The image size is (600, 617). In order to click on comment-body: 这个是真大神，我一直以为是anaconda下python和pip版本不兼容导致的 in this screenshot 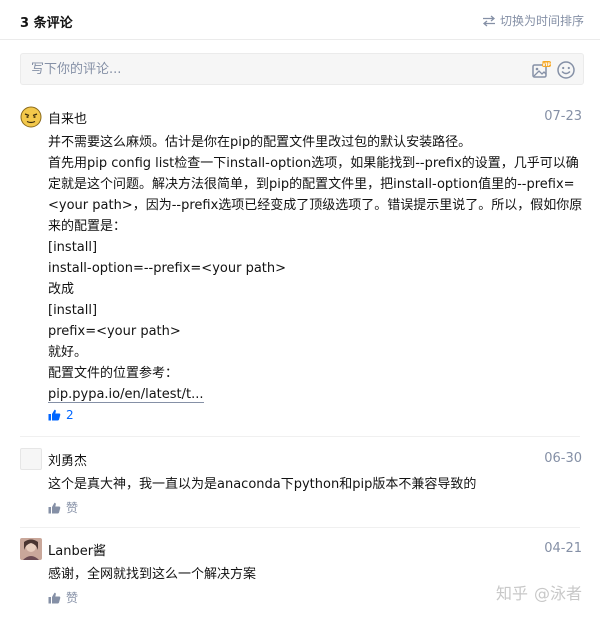, I will do `click(314, 484)`.